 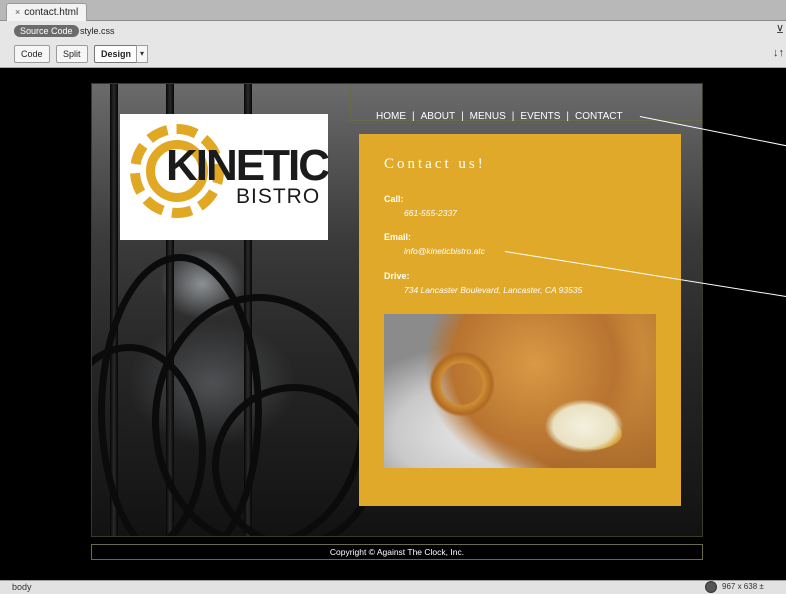 I want to click on globe-icon, so click(x=711, y=587).